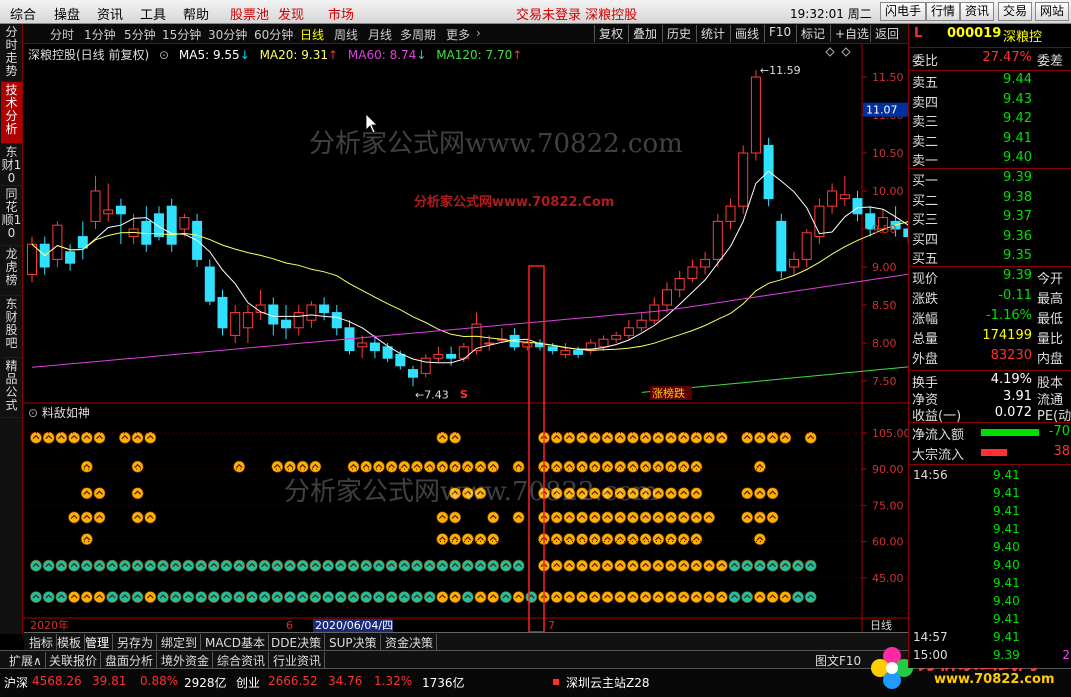 This screenshot has height=697, width=1071. What do you see at coordinates (990, 200) in the screenshot?
I see `bid-row-2: 买二 9.38` at bounding box center [990, 200].